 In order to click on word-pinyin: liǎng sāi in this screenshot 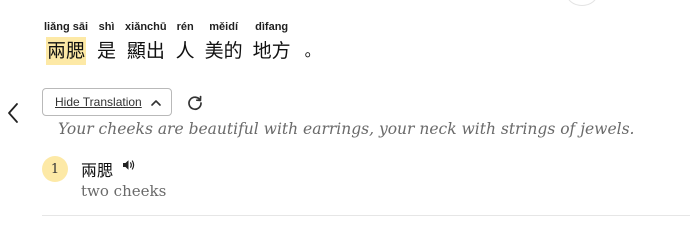, I will do `click(66, 27)`.